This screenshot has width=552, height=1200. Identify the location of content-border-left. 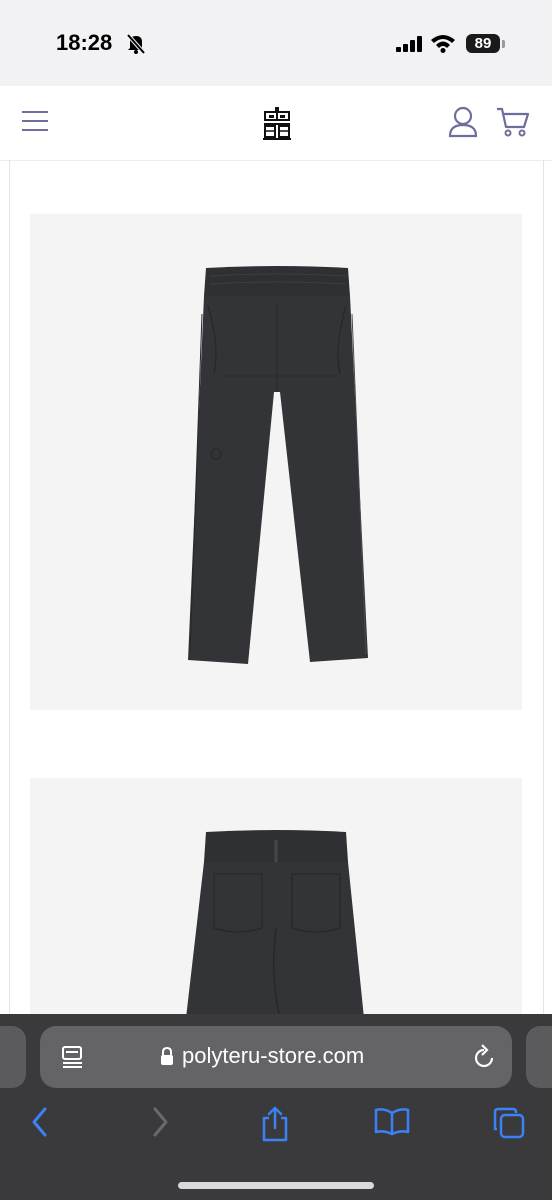
(9, 590).